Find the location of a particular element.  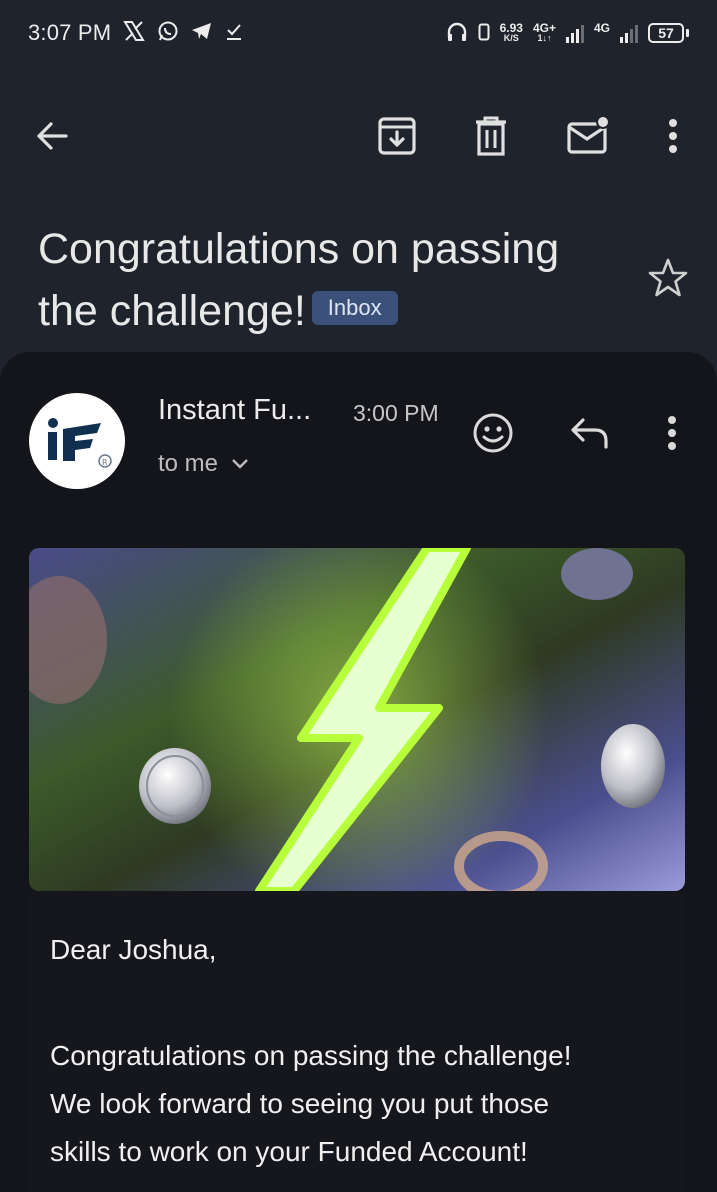

clock: 3:07 PM is located at coordinates (70, 32).